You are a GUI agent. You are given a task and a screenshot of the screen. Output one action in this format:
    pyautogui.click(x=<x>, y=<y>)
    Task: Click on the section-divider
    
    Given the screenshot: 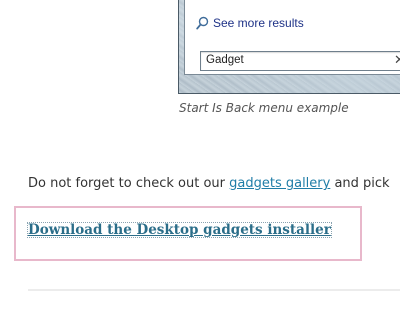 What is the action you would take?
    pyautogui.click(x=214, y=290)
    